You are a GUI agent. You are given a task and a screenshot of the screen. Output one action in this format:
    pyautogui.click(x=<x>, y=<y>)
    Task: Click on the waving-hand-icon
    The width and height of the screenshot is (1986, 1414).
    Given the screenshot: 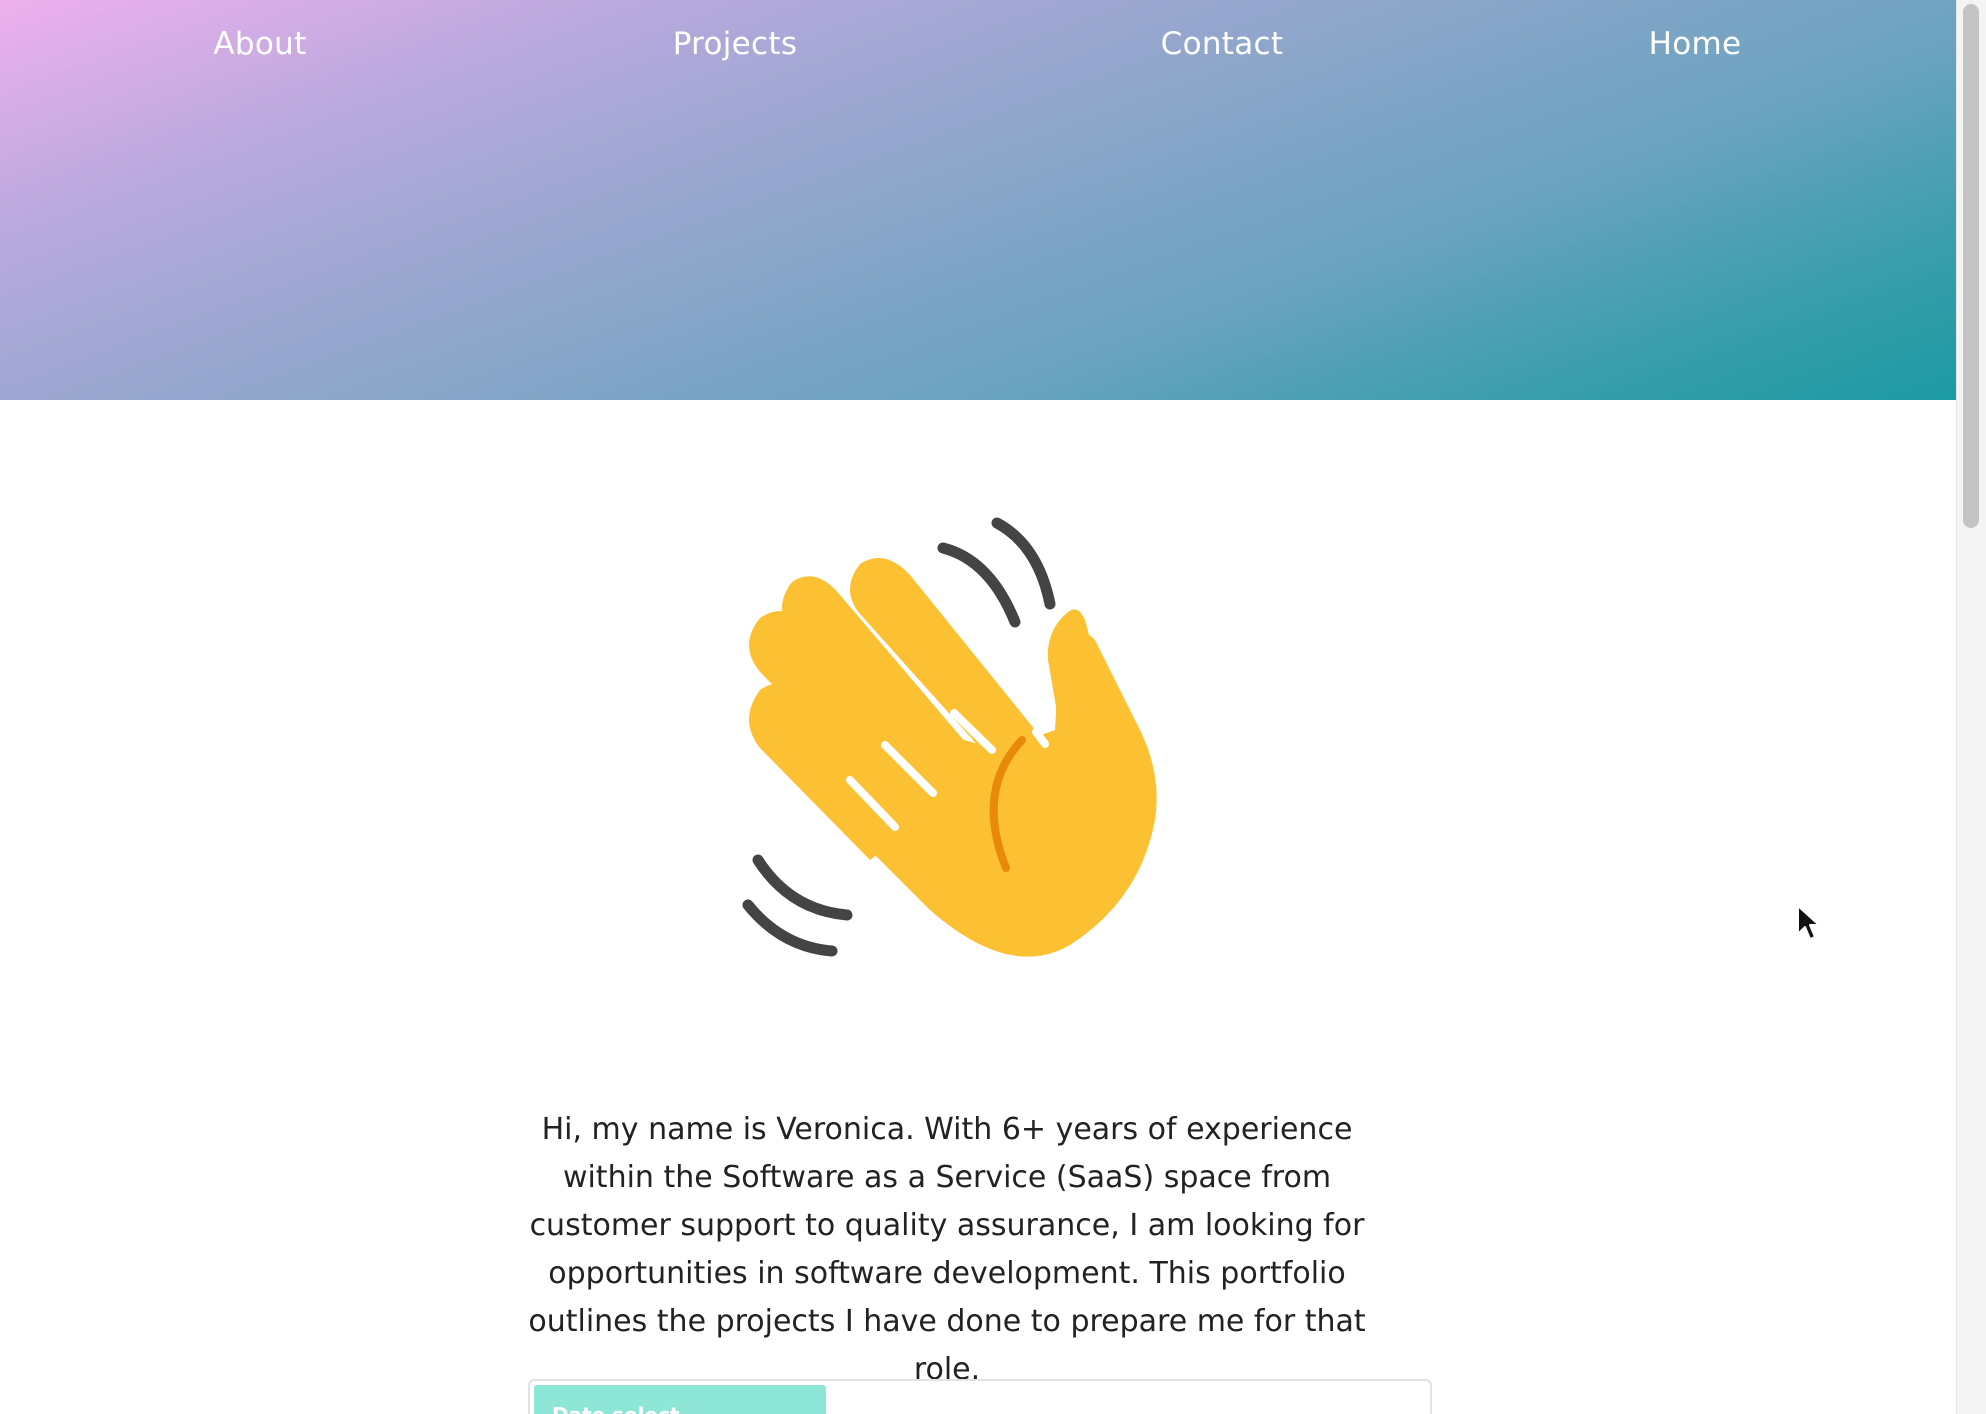 What is the action you would take?
    pyautogui.click(x=949, y=737)
    